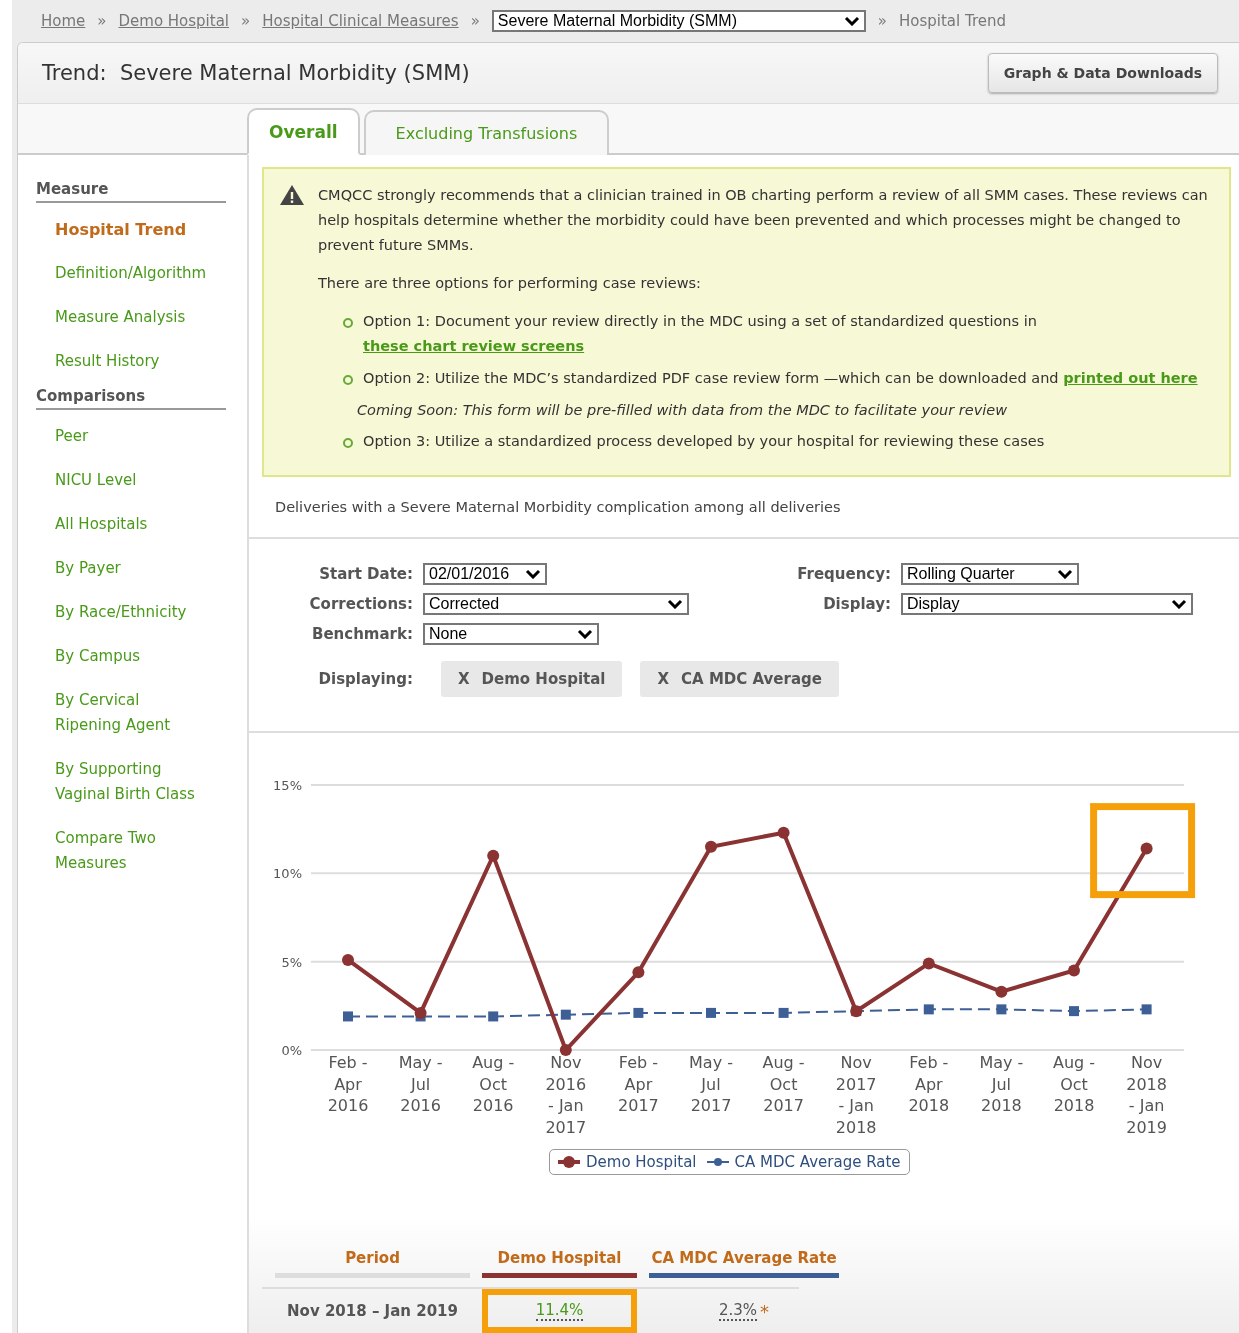 The width and height of the screenshot is (1239, 1333). I want to click on measure-description: Deliveries with a Severe Maternal Morbidity complication among all deliveries, so click(744, 508).